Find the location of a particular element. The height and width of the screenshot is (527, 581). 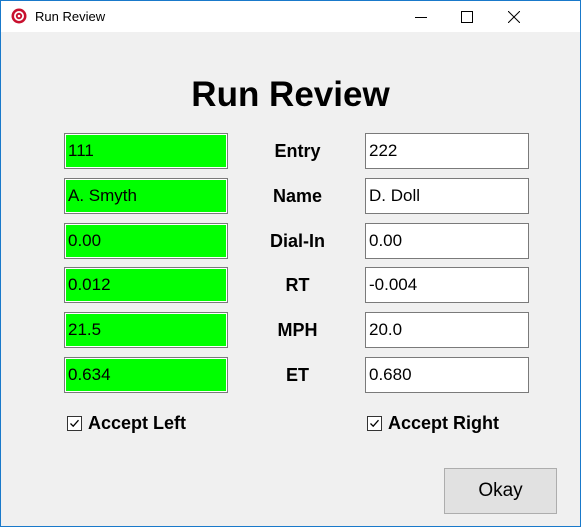

rt-label: RT is located at coordinates (297, 285).